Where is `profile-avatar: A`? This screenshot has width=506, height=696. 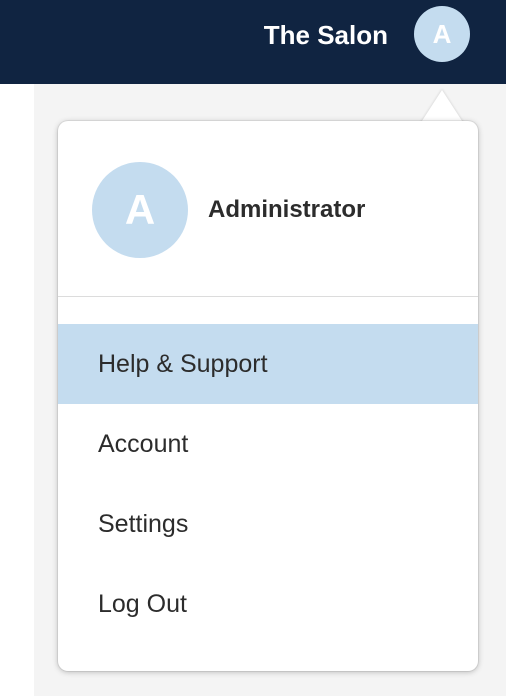
profile-avatar: A is located at coordinates (140, 210).